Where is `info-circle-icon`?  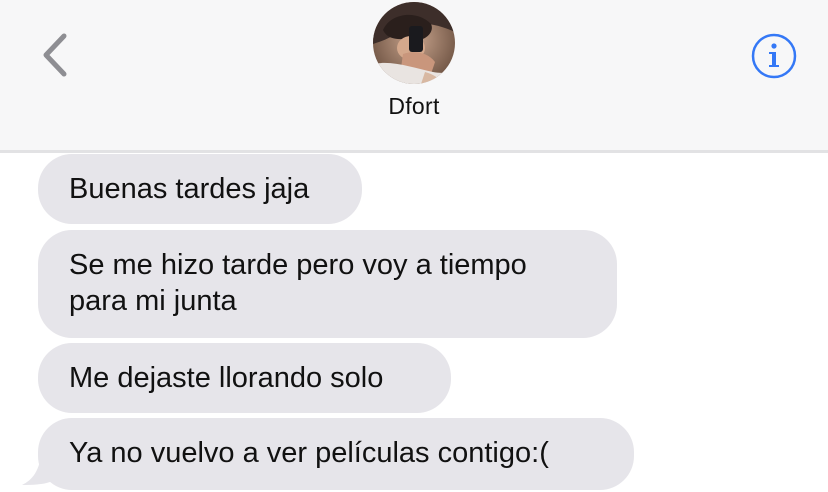 info-circle-icon is located at coordinates (774, 56).